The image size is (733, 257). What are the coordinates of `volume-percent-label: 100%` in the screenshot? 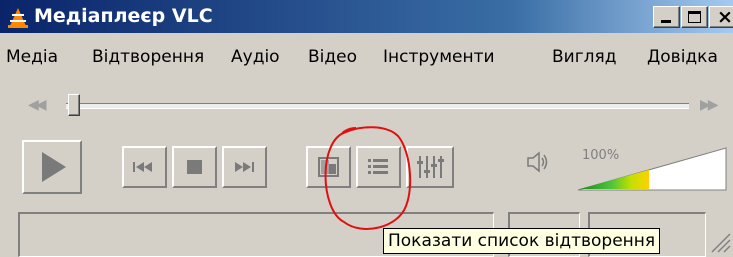 It's located at (601, 155).